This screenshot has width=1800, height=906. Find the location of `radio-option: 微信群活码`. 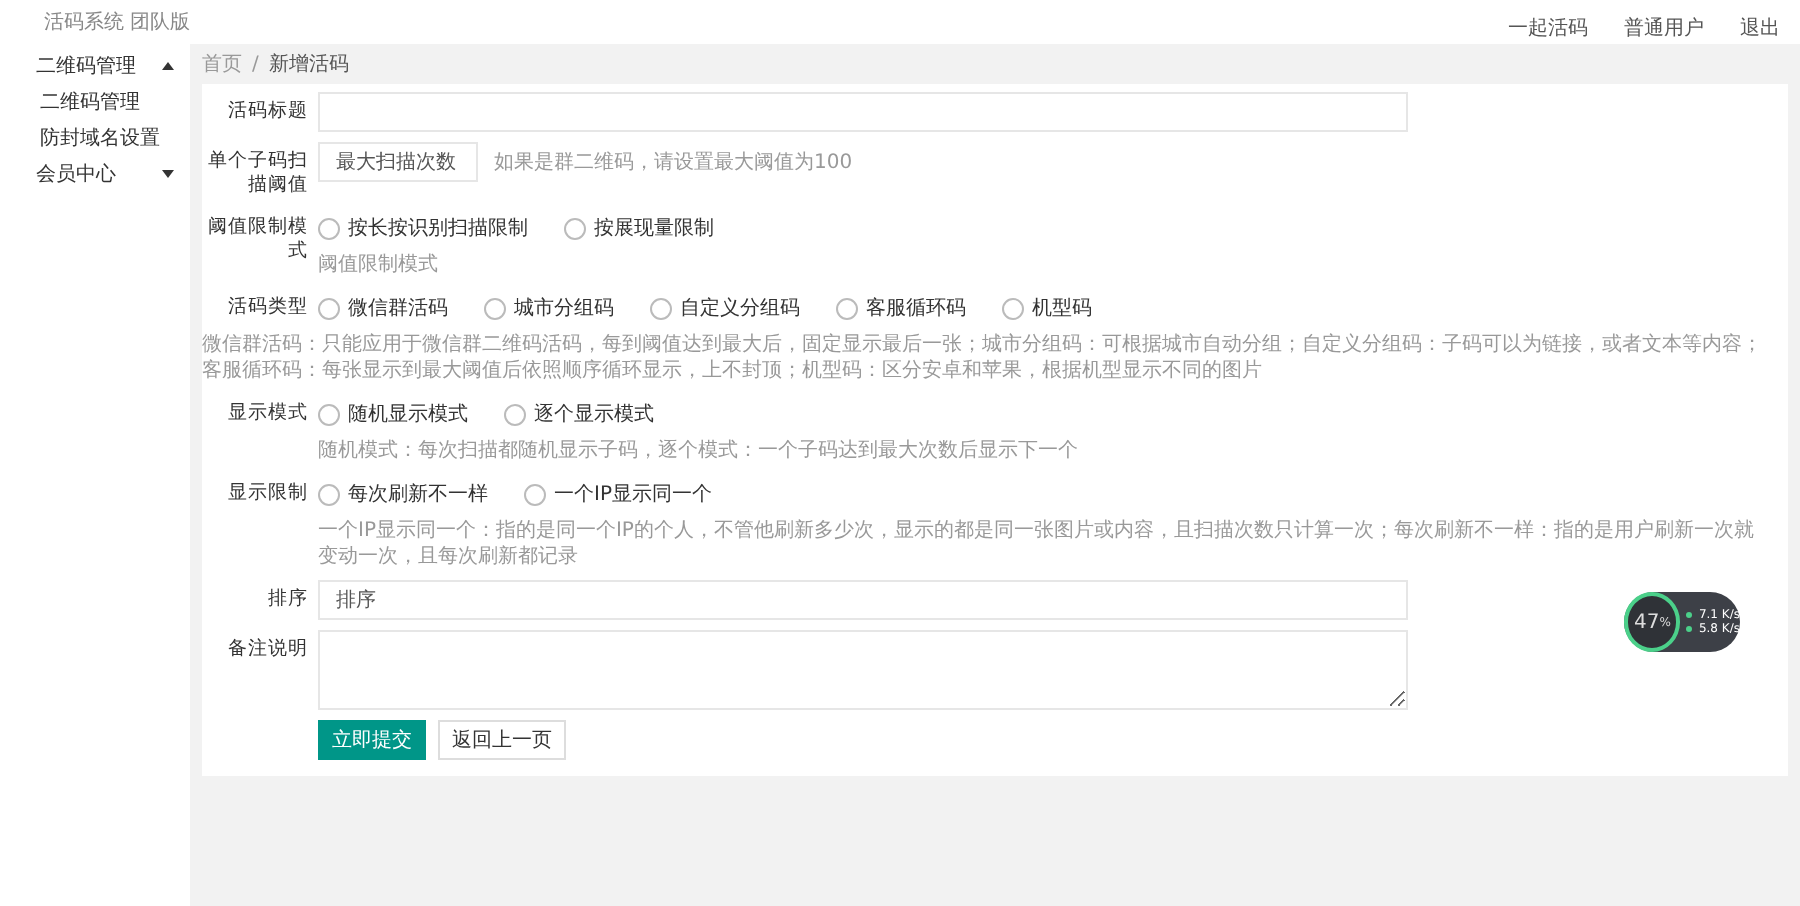

radio-option: 微信群活码 is located at coordinates (383, 308).